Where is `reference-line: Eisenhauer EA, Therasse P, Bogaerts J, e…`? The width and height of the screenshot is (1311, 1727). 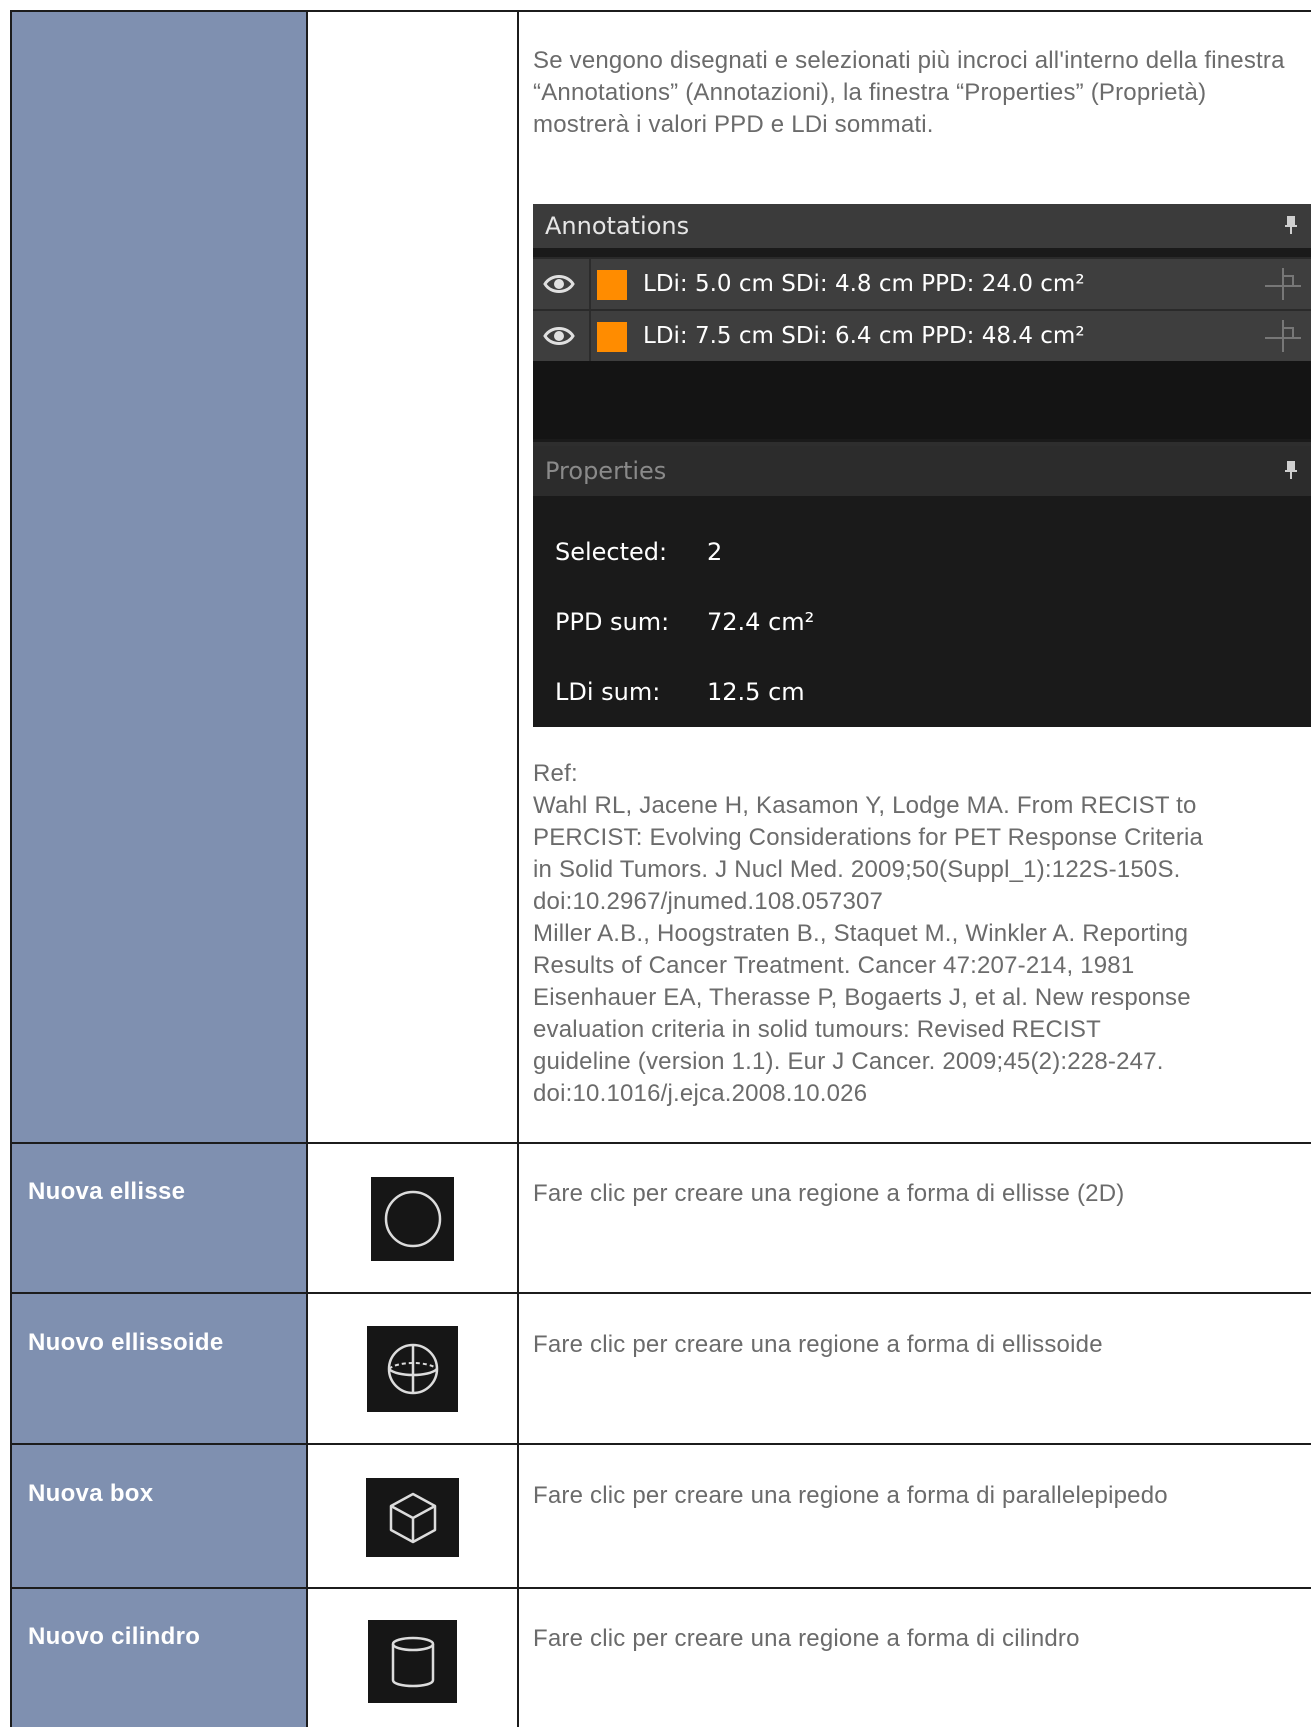
reference-line: Eisenhauer EA, Therasse P, Bogaerts J, e… is located at coordinates (862, 997).